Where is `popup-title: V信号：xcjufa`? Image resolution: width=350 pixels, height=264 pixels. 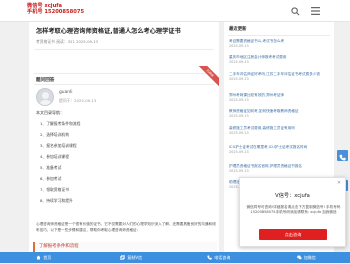
popup-title: V信号：xcjufa is located at coordinates (292, 195).